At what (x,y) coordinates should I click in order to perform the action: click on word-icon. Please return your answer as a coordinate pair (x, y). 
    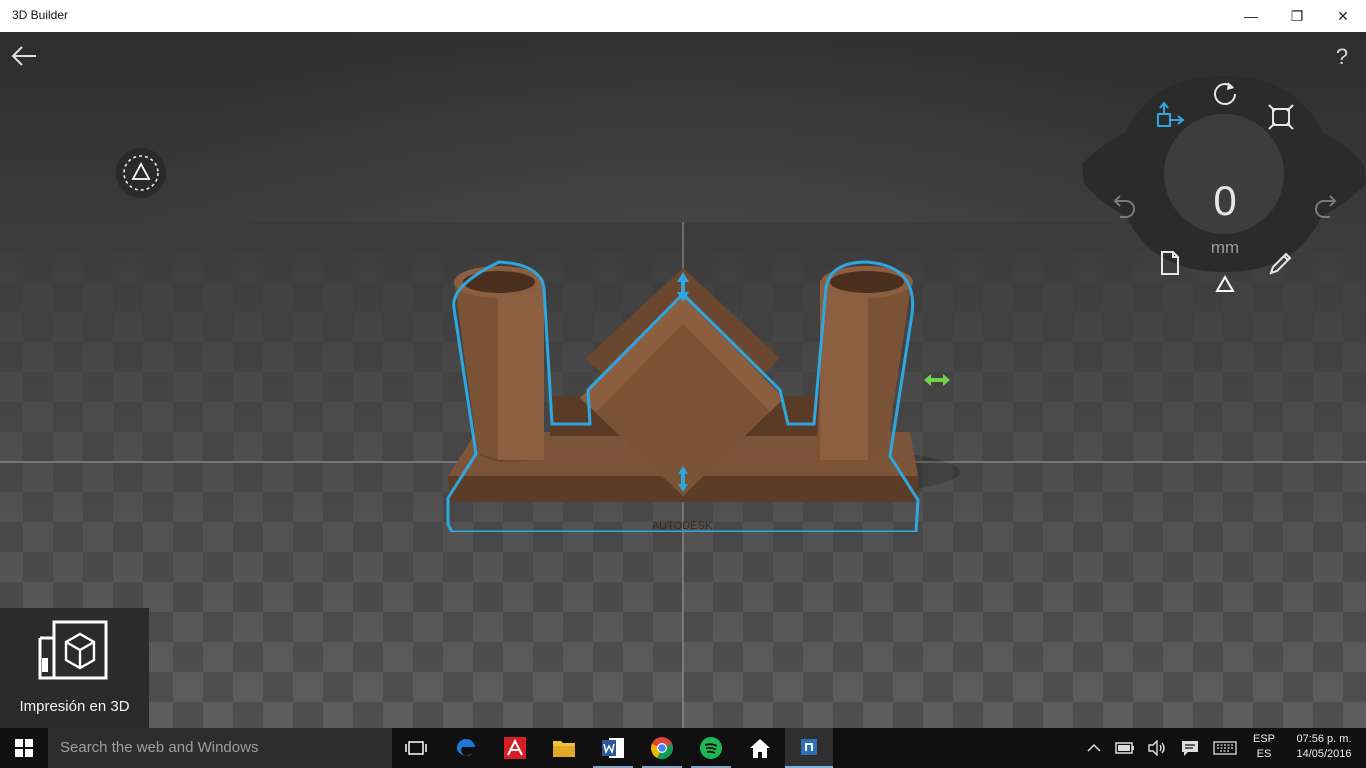
    Looking at the image, I should click on (613, 748).